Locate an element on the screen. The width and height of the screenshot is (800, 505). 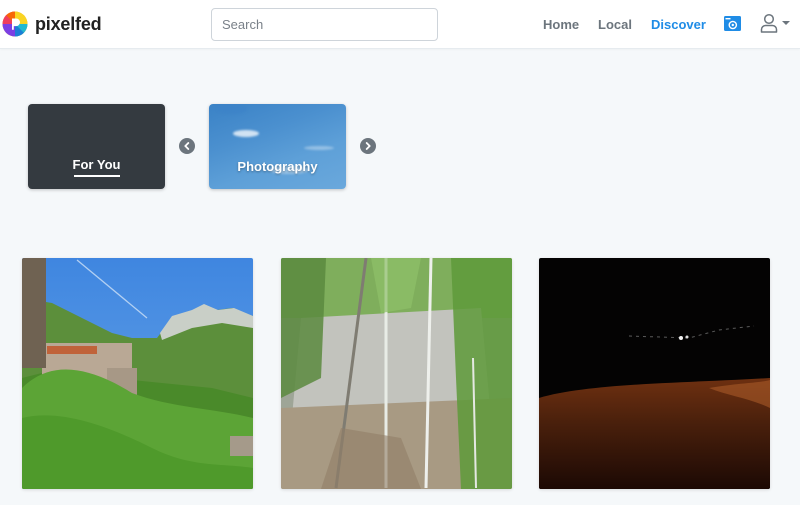
top-navbar: pixelfed Home Local Discover is located at coordinates (400, 24).